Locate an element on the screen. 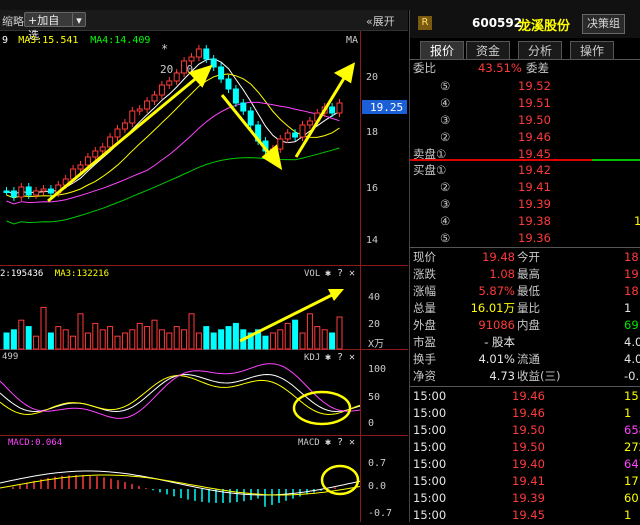 The width and height of the screenshot is (640, 525). vol-tick: 20 is located at coordinates (374, 324).